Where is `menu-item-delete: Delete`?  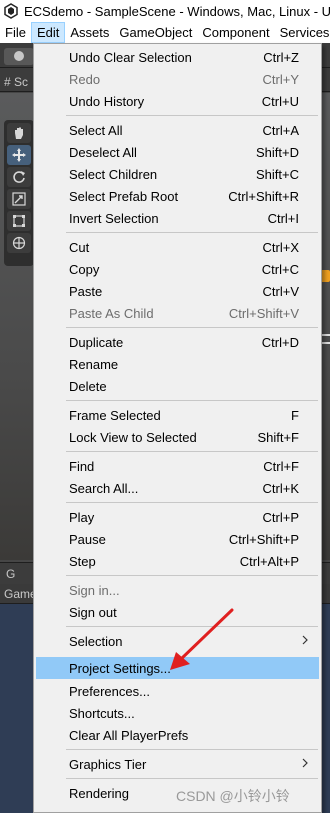
menu-item-delete: Delete is located at coordinates (177, 386).